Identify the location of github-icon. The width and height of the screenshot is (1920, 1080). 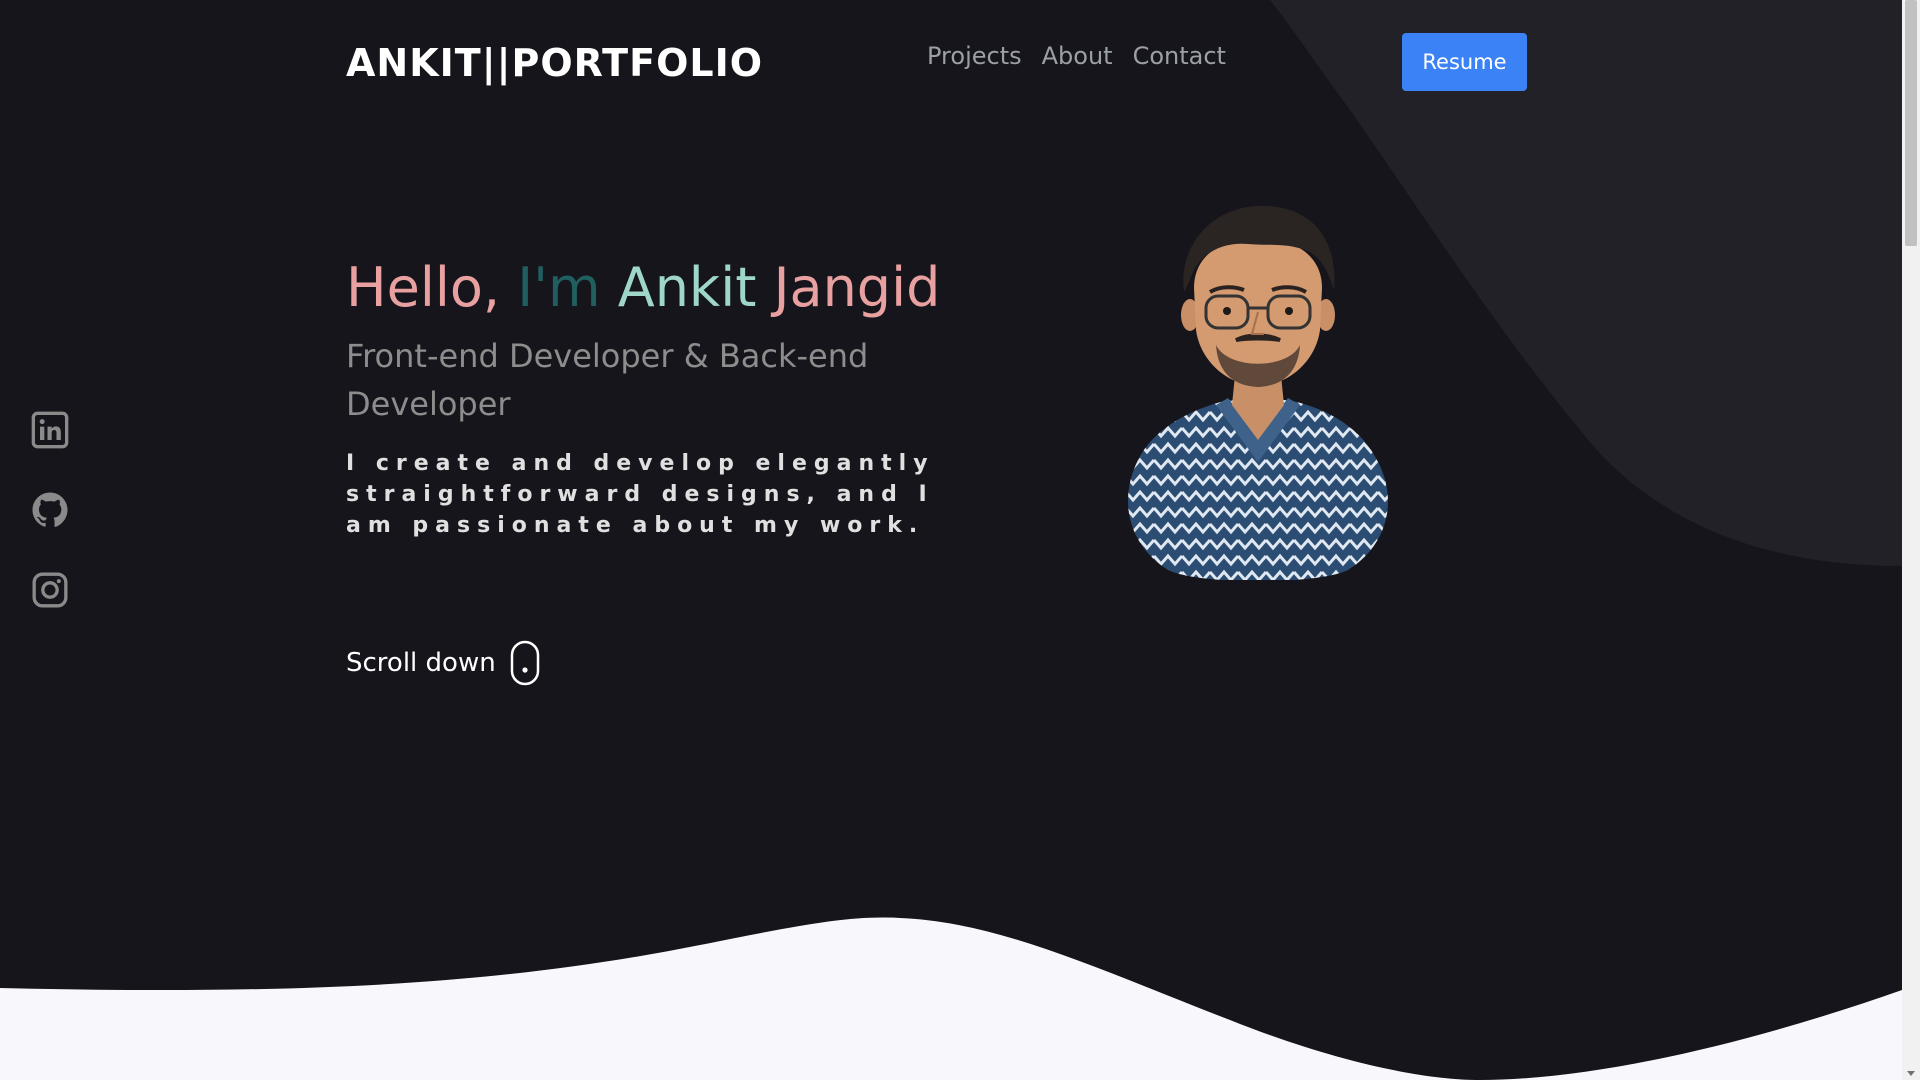
(50, 510).